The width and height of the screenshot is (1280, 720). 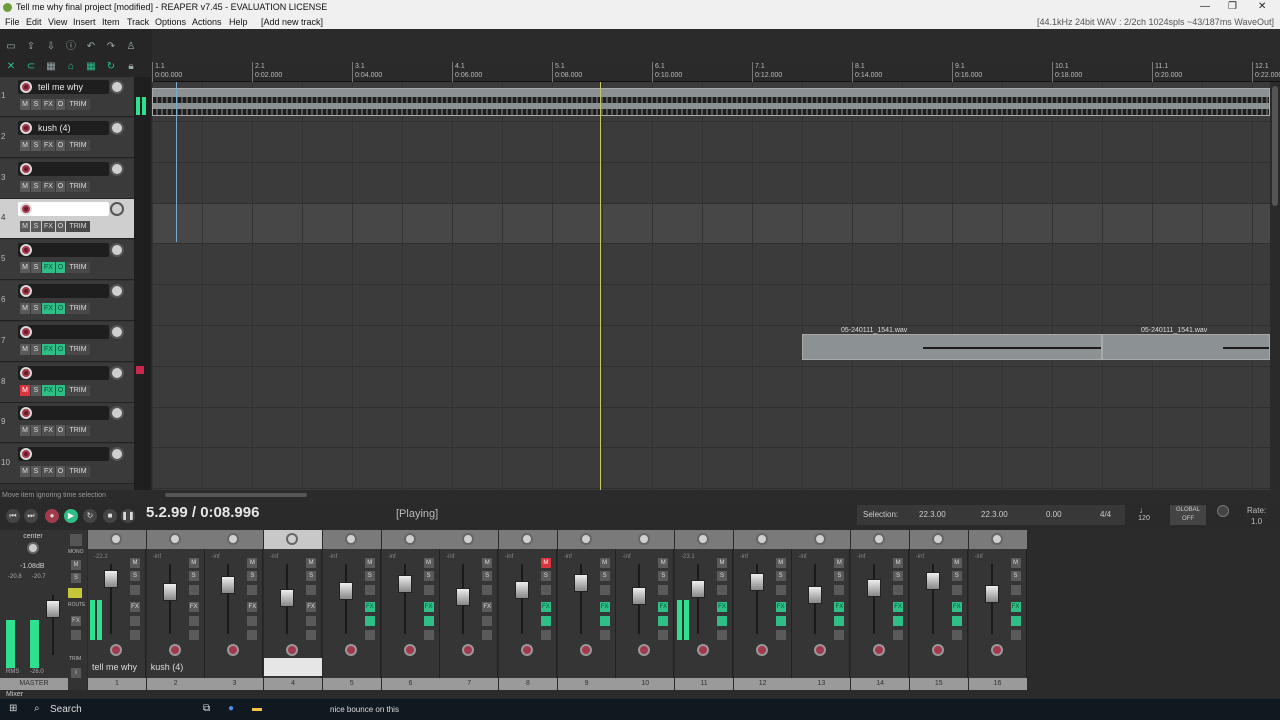 I want to click on track-header: 9 M S FX O TRIM, so click(x=67, y=423).